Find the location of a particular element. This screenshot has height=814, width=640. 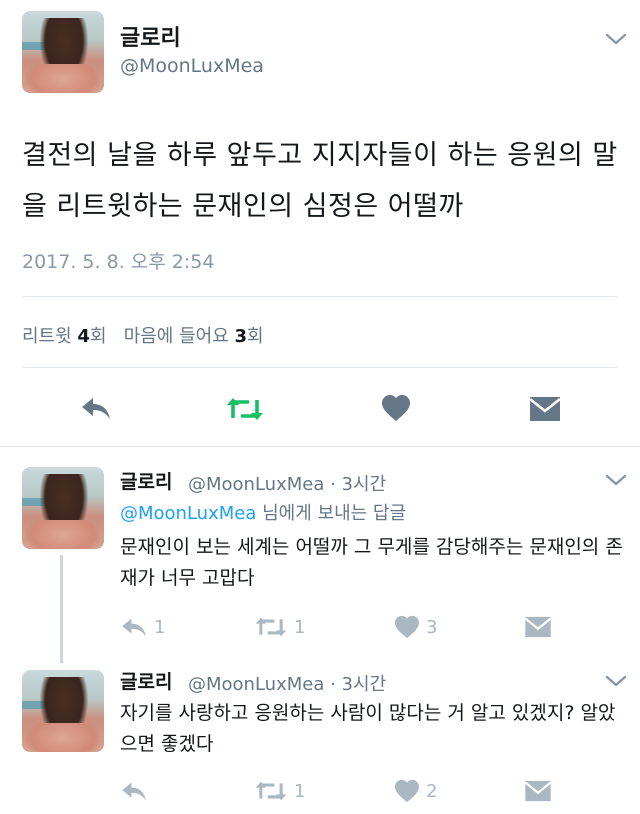

tweet-stats: 리트윗 4회 마음에 들어요 3회 is located at coordinates (143, 335).